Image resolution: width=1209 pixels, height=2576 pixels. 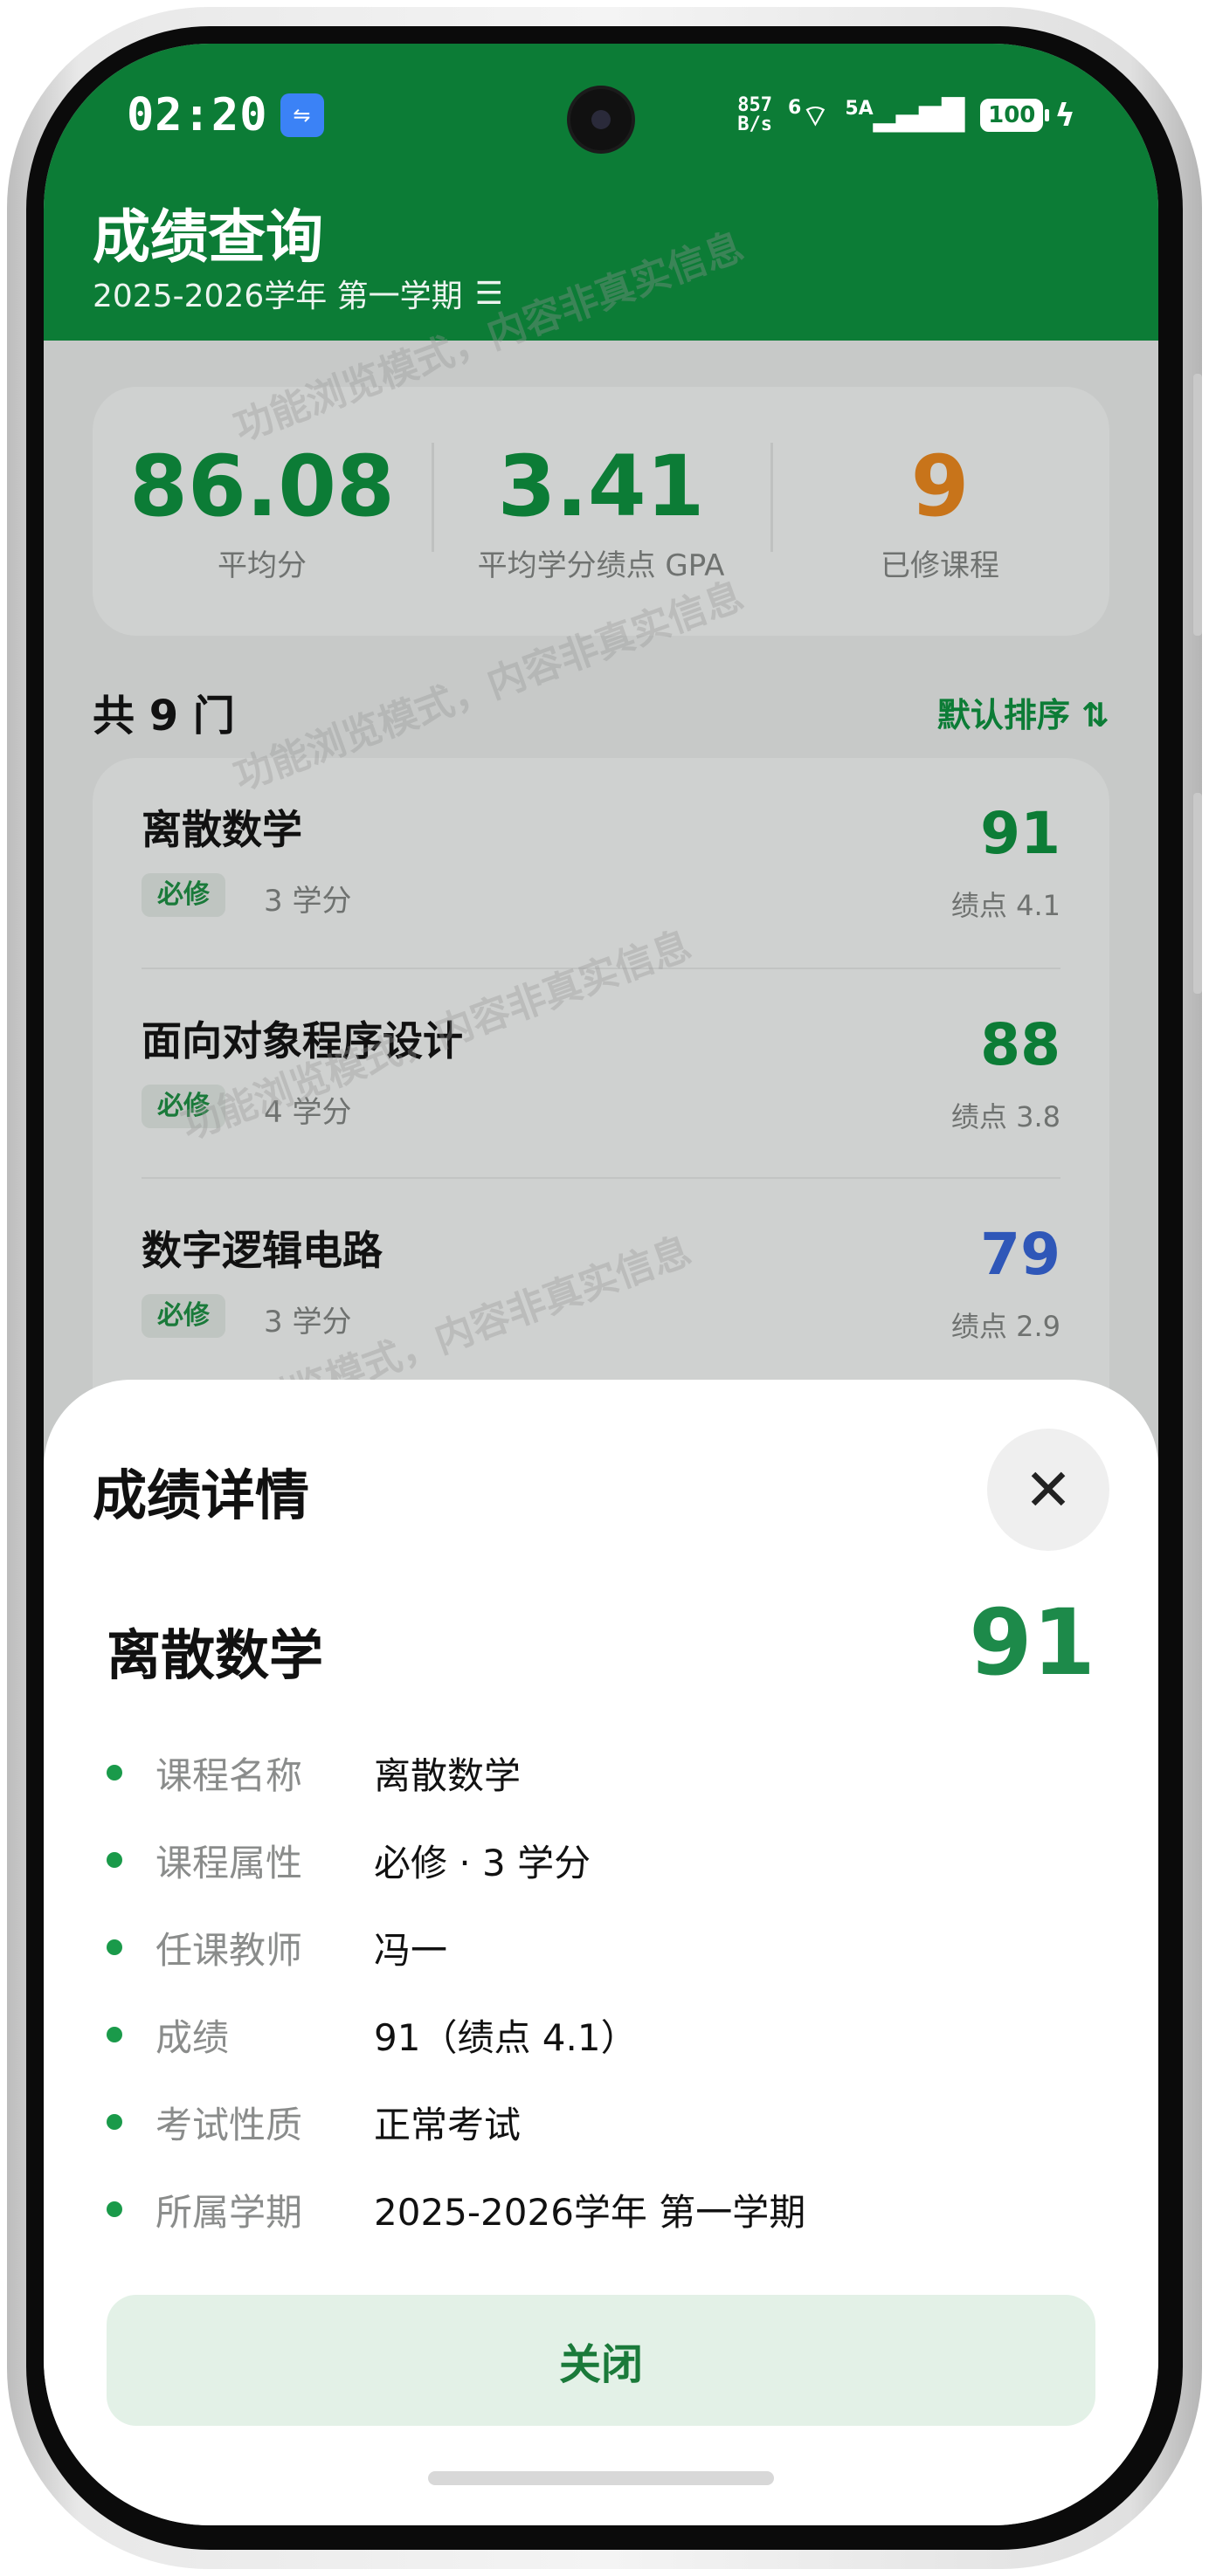 I want to click on close-icon: ✕, so click(x=1048, y=1490).